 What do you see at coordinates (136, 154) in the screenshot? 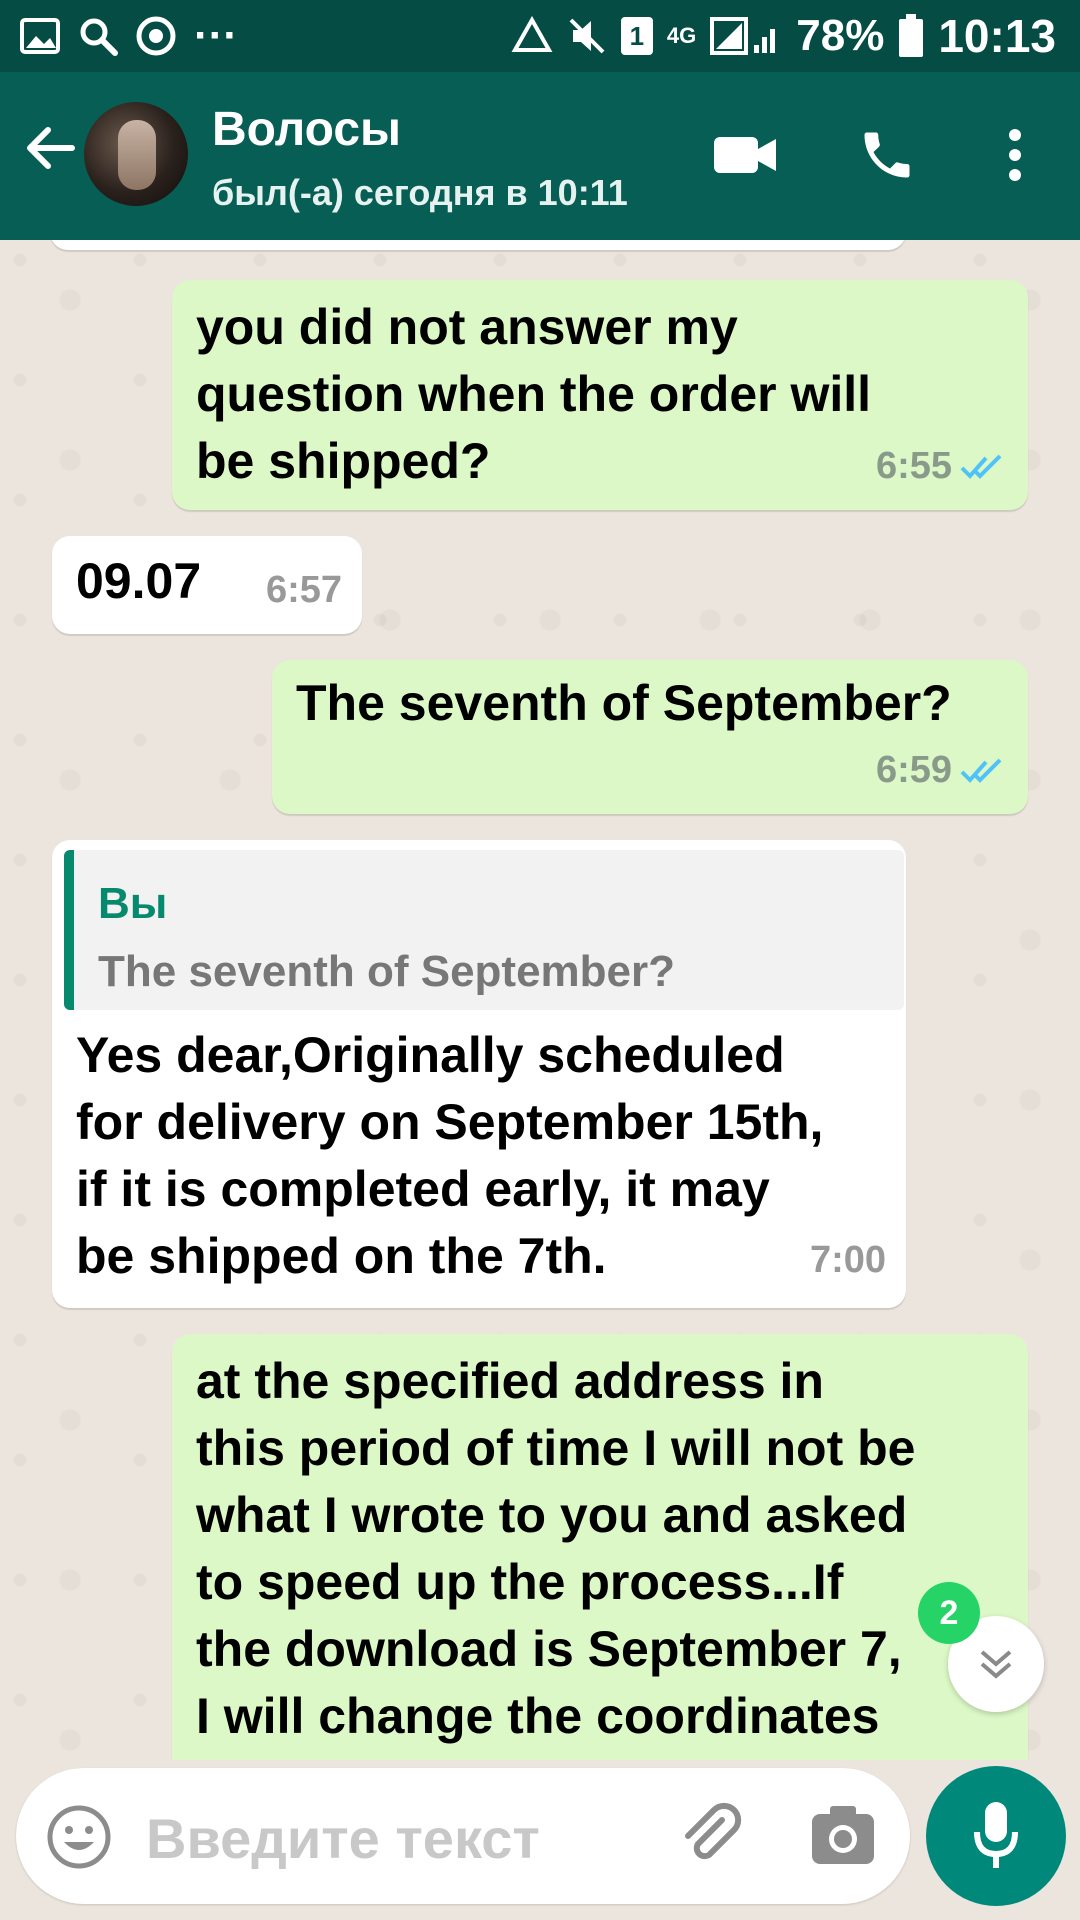
I see `avatar` at bounding box center [136, 154].